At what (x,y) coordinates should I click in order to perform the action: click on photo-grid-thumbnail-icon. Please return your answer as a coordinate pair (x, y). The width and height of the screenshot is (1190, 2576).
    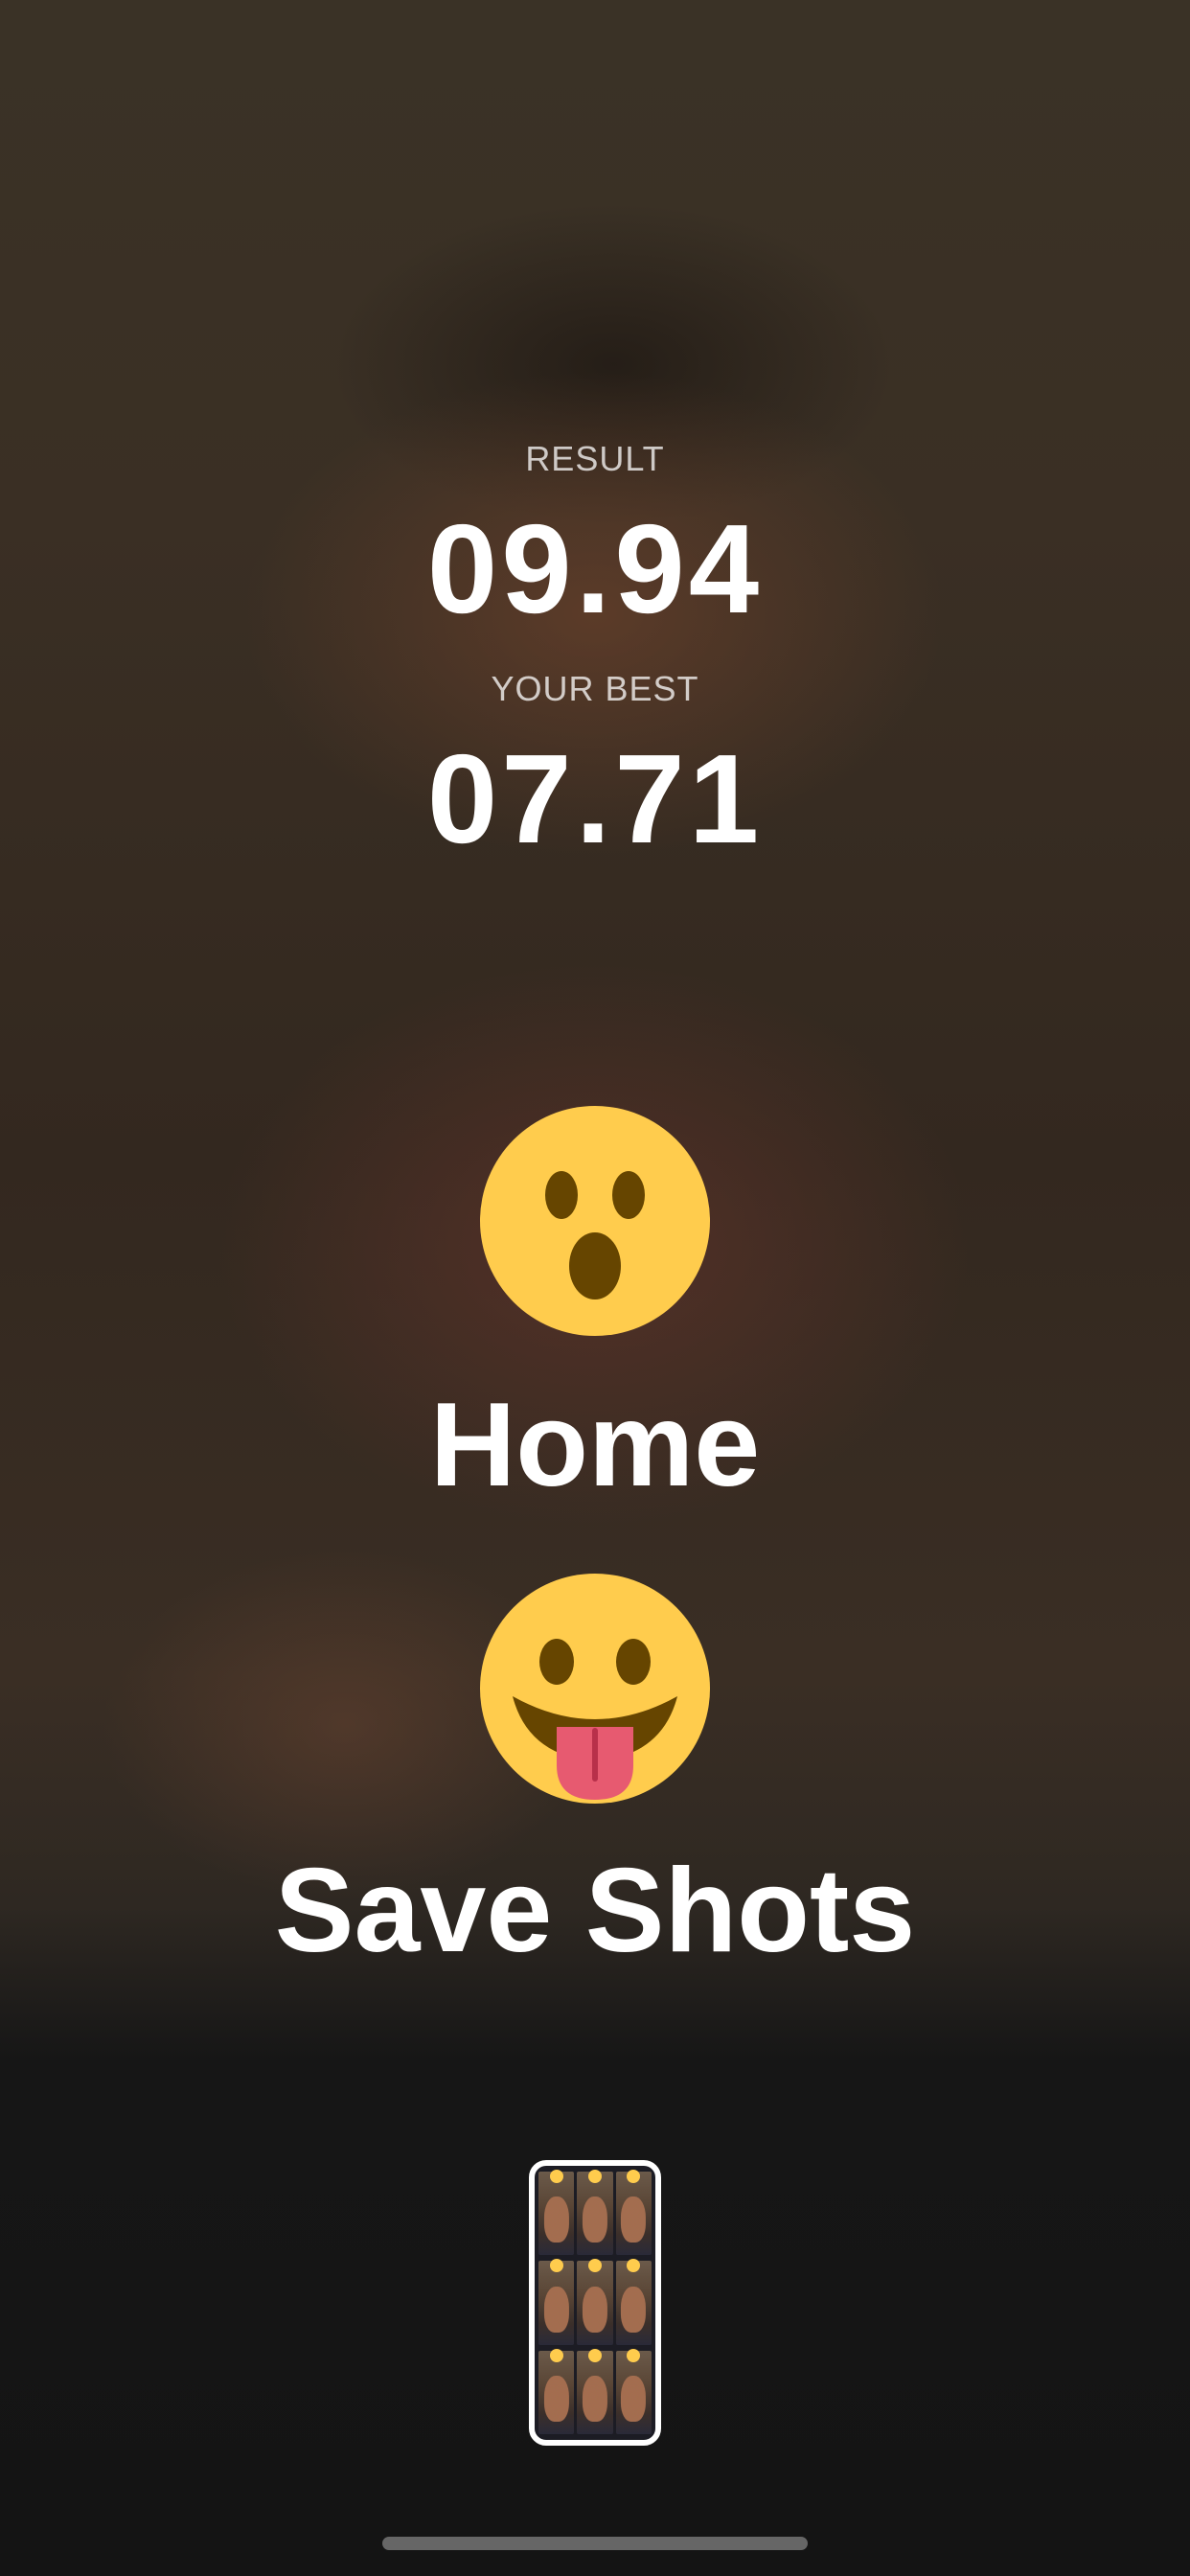
    Looking at the image, I should click on (595, 2303).